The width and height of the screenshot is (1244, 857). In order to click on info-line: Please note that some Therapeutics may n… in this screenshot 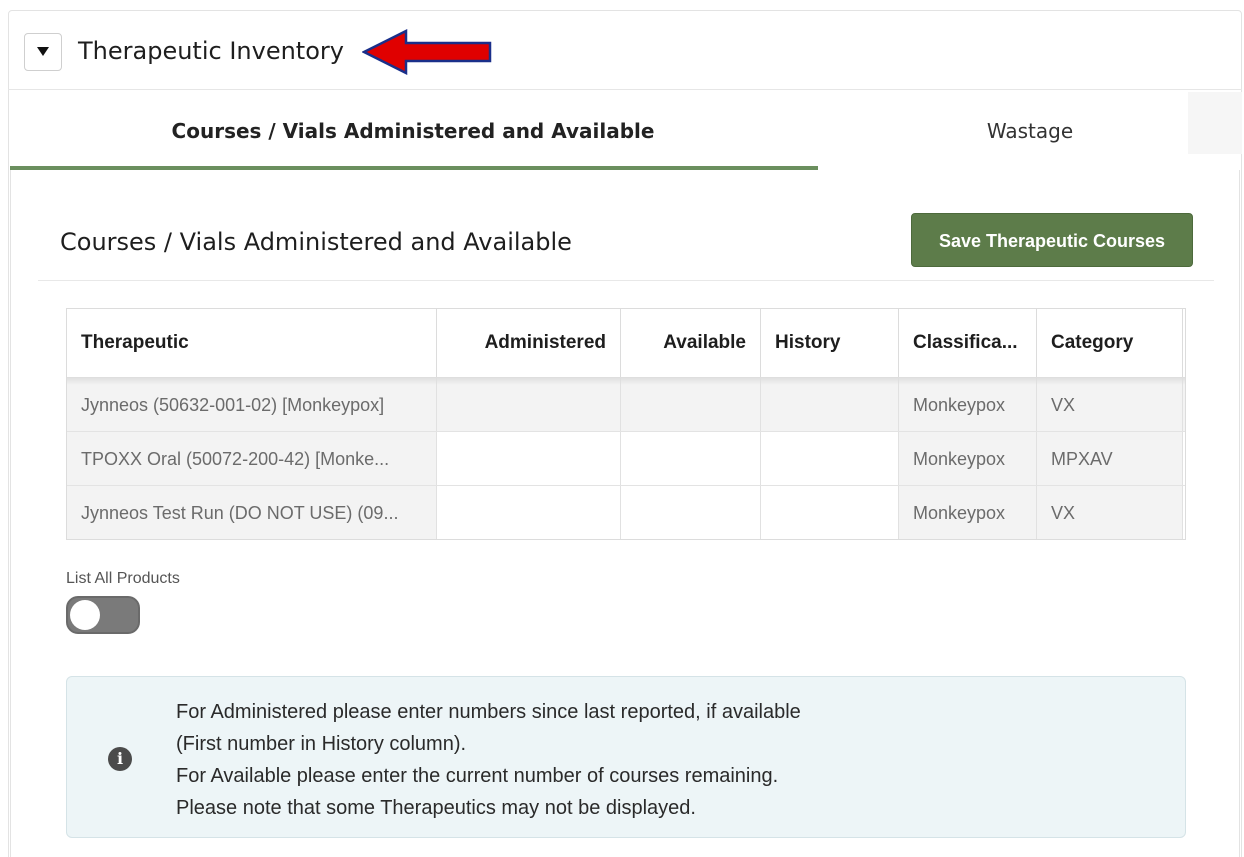, I will do `click(436, 808)`.